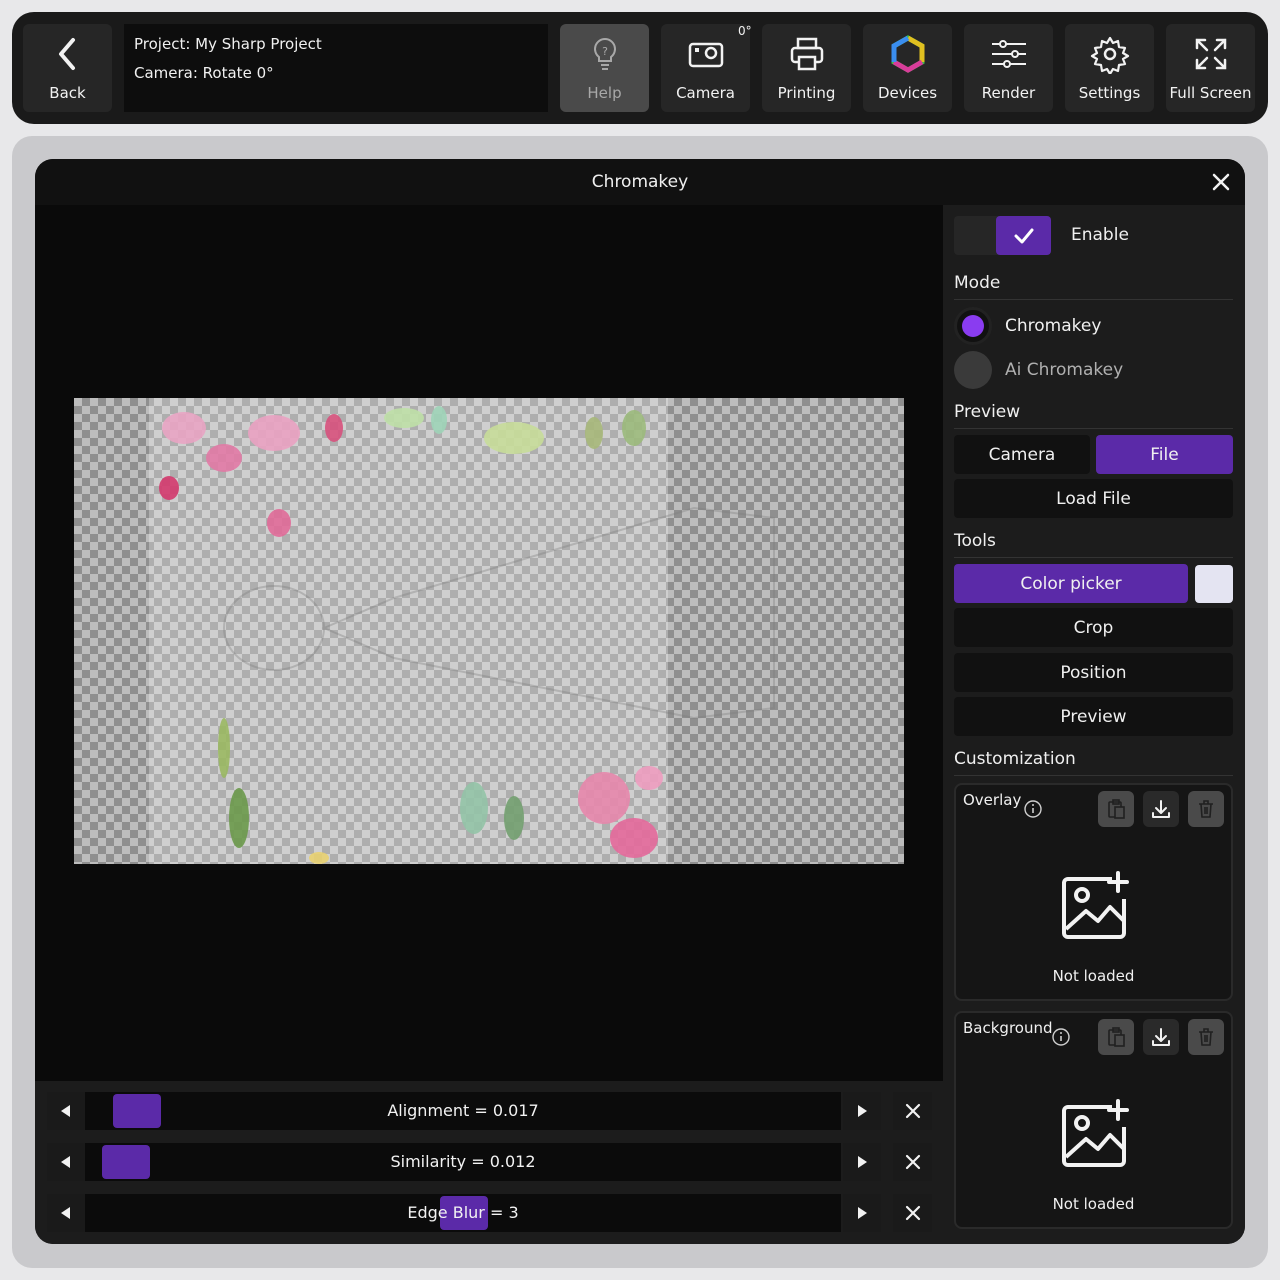 The height and width of the screenshot is (1280, 1280). Describe the element at coordinates (1214, 584) in the screenshot. I see `picked-color-swatch` at that location.